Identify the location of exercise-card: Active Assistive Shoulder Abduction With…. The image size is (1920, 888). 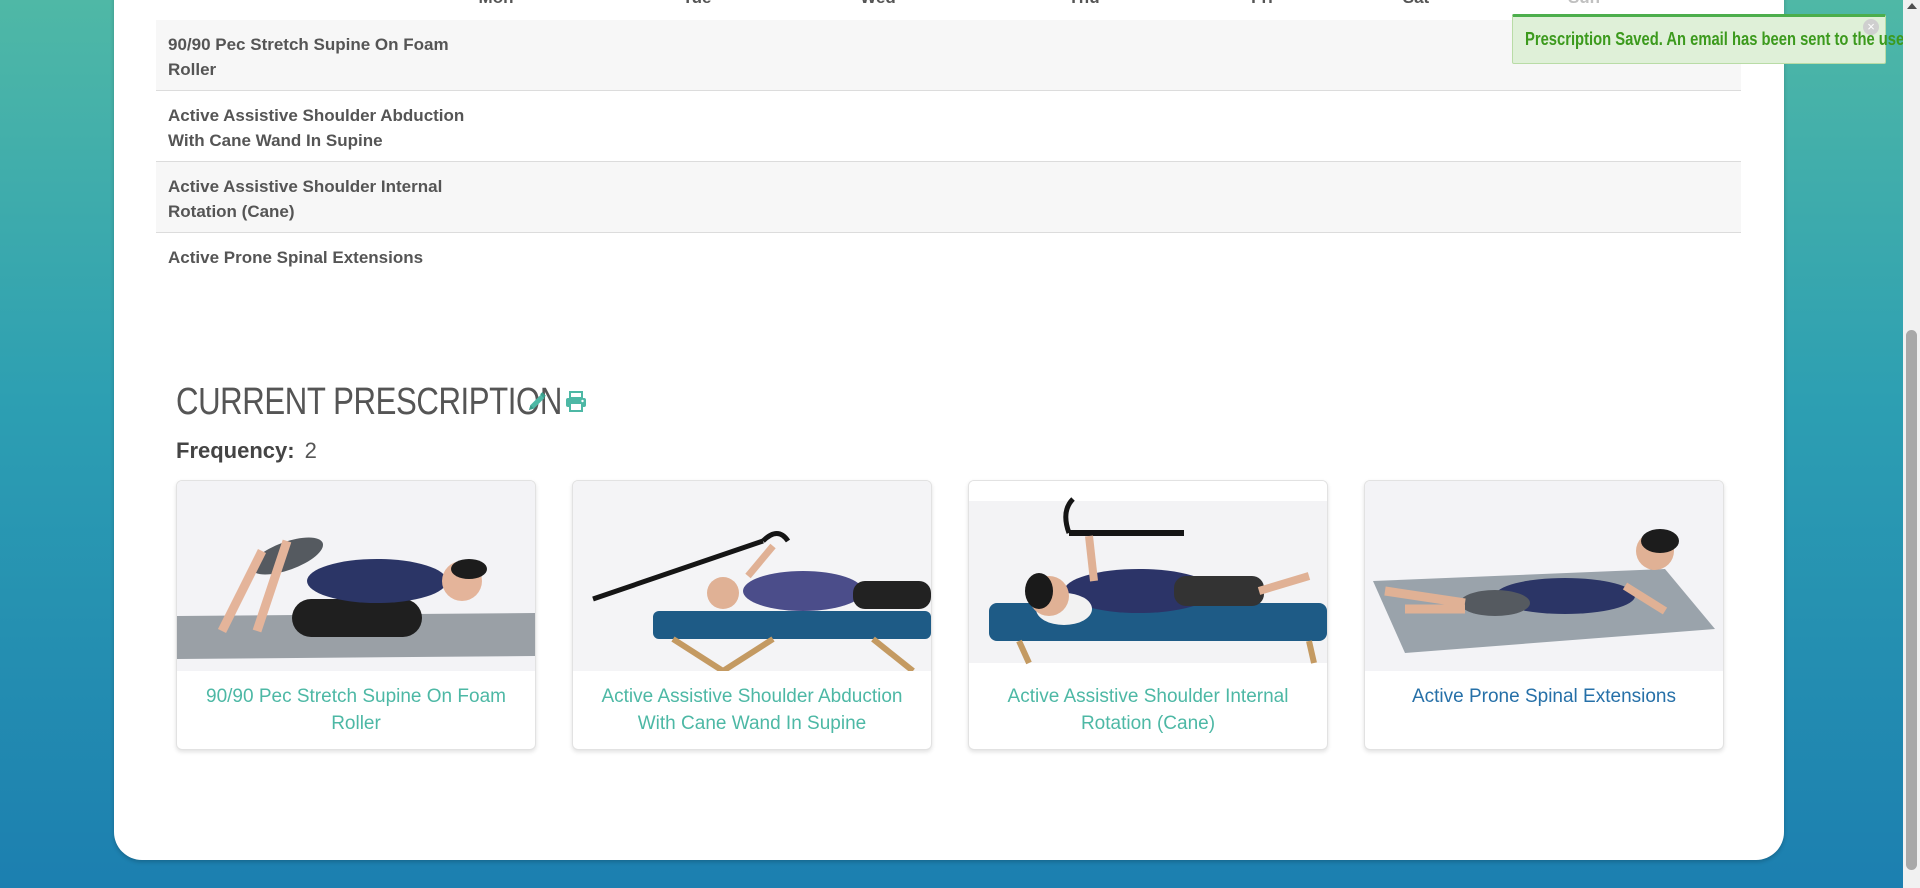
(752, 615).